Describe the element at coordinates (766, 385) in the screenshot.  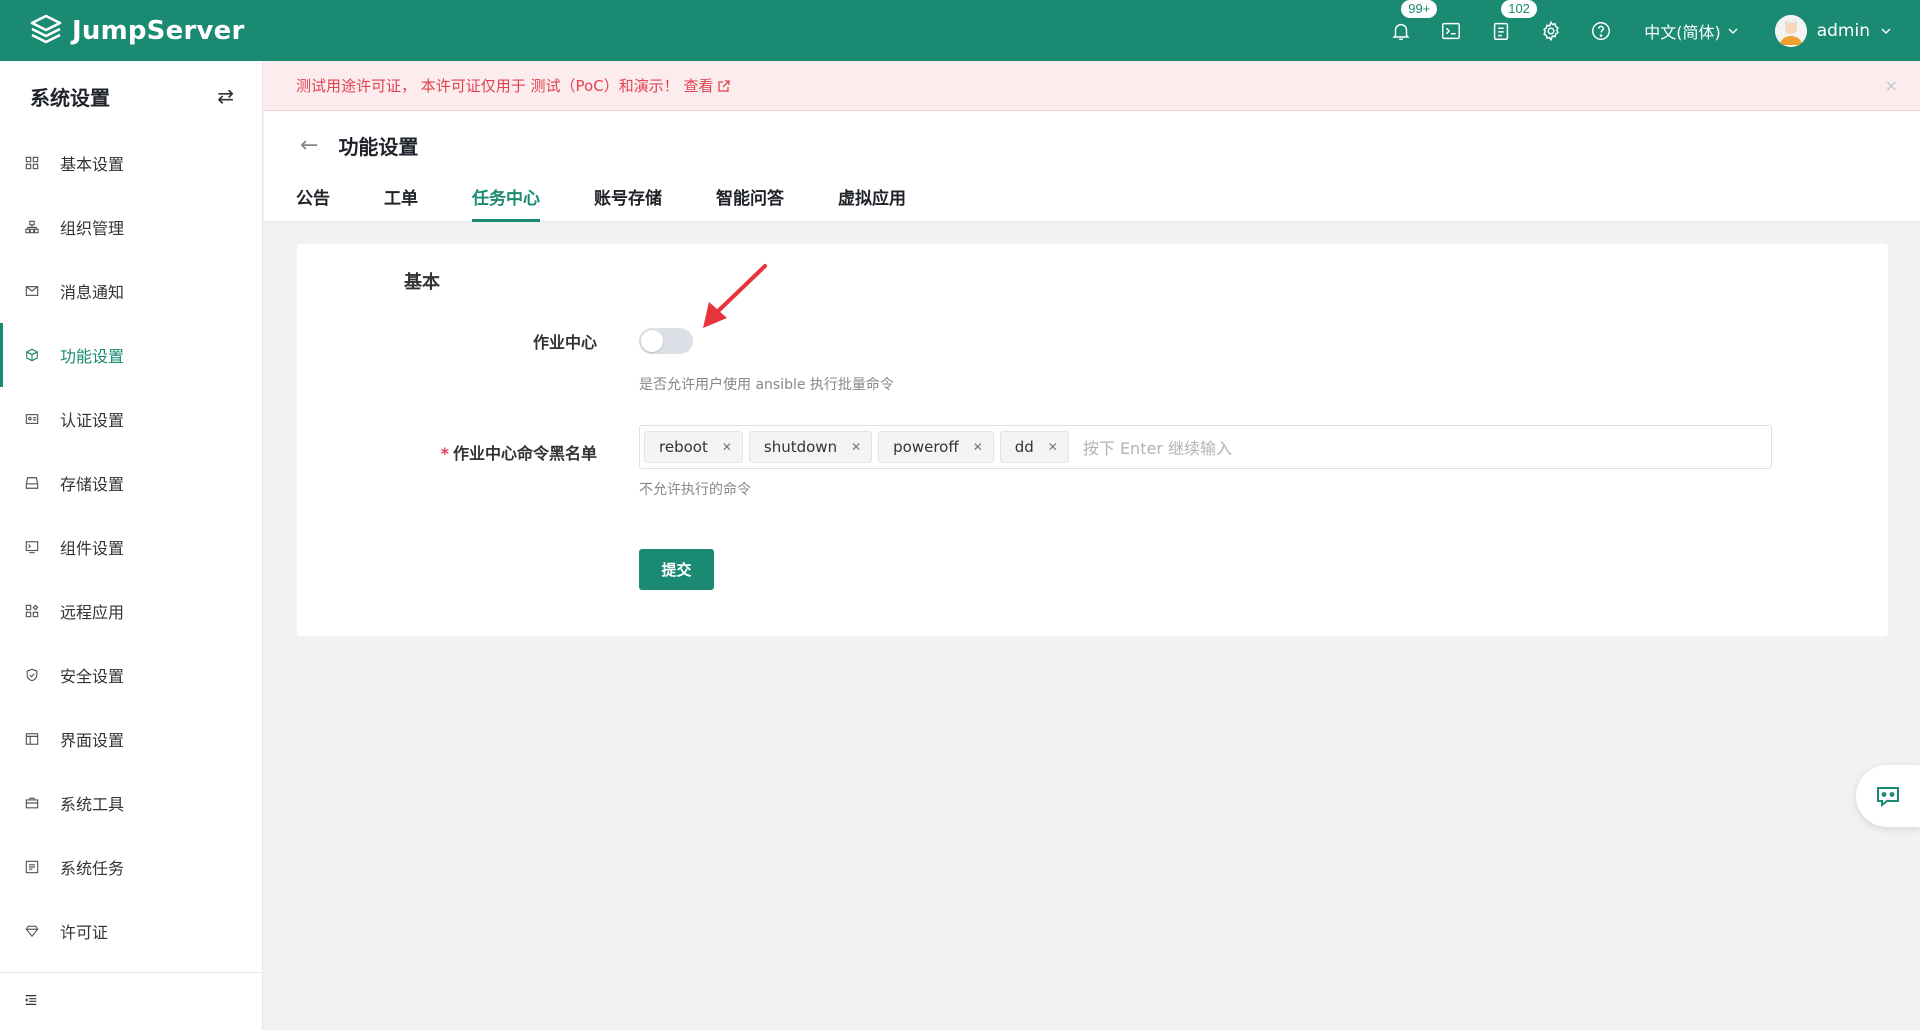
I see `job-center-hint: 是否允许用户使用 ansible 执行批量命令` at that location.